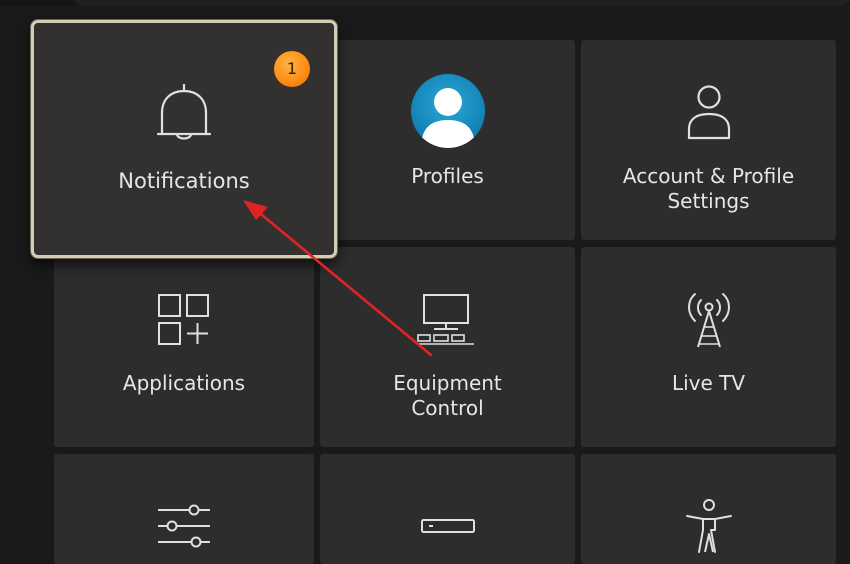 The height and width of the screenshot is (564, 850). Describe the element at coordinates (184, 181) in the screenshot. I see `tile-notifications-label: Notifications` at that location.